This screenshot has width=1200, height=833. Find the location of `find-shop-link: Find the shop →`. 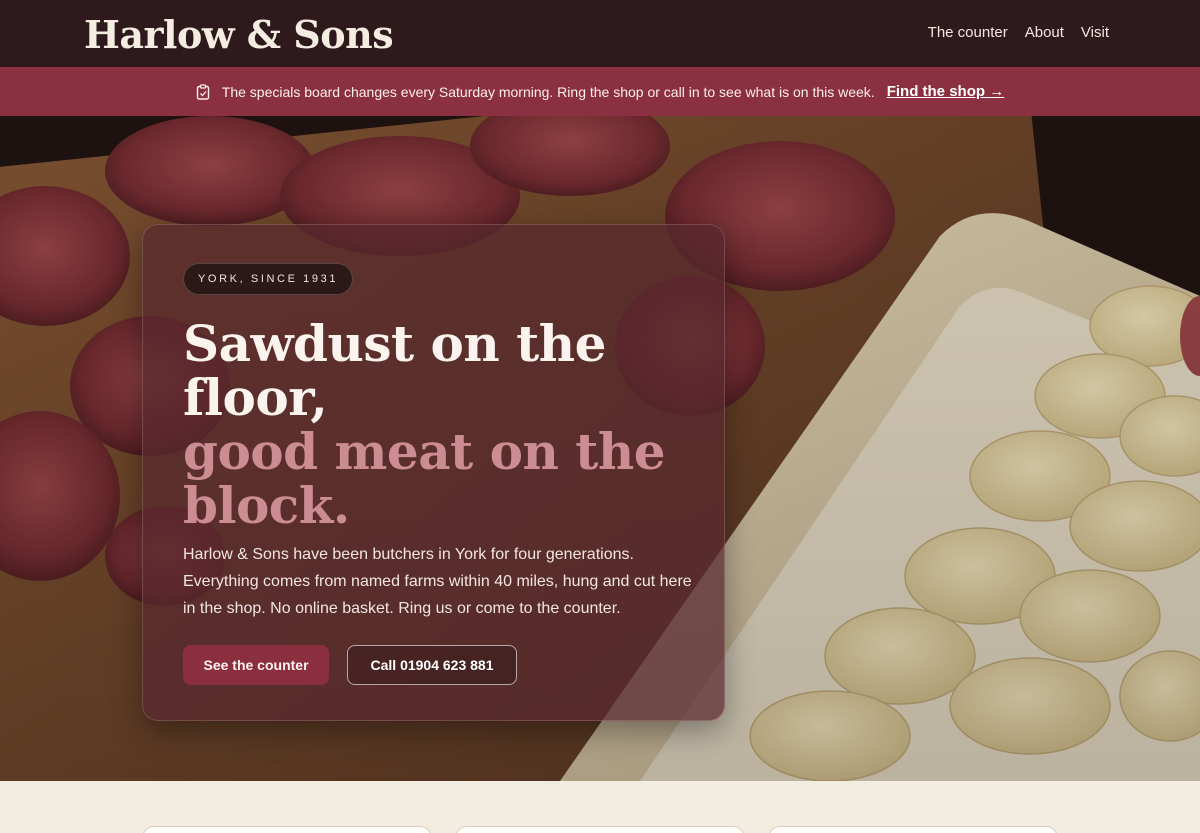

find-shop-link: Find the shop → is located at coordinates (946, 91).